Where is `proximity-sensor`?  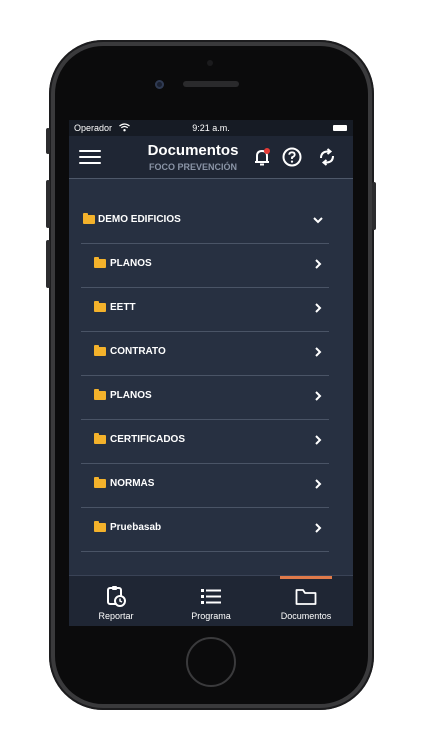 proximity-sensor is located at coordinates (210, 63).